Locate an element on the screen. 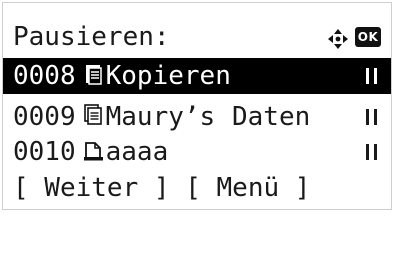 This screenshot has height=279, width=396. softkey-left-button: [ Weiter ] is located at coordinates (91, 188).